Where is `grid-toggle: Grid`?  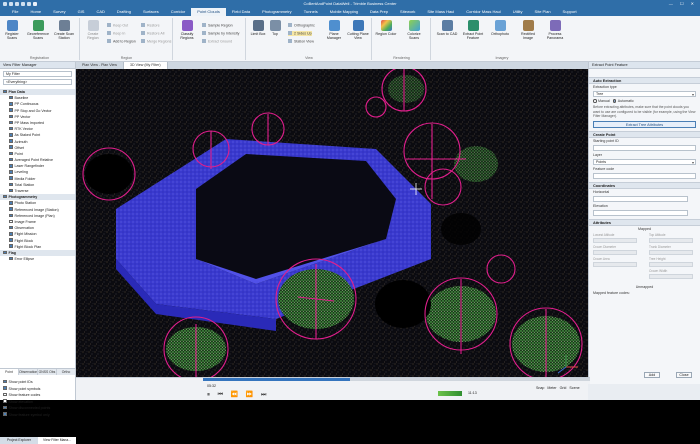 grid-toggle: Grid is located at coordinates (563, 388).